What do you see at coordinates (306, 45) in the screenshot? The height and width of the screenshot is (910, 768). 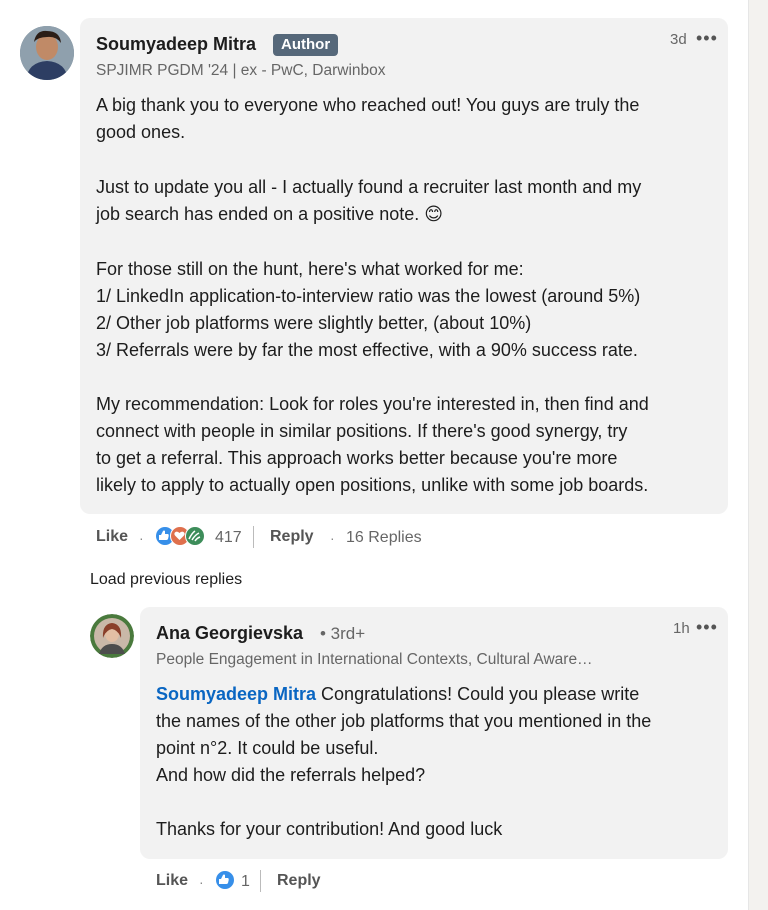 I see `author-badge: Author` at bounding box center [306, 45].